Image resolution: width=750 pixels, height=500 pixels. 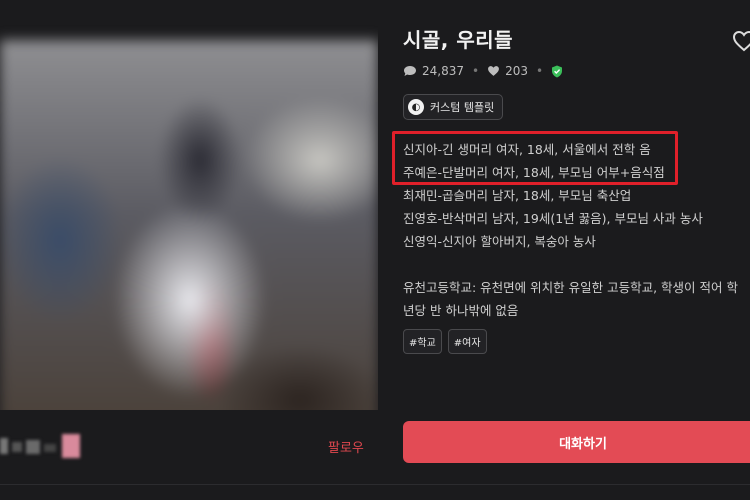 I want to click on author-info-blurred, so click(x=45, y=446).